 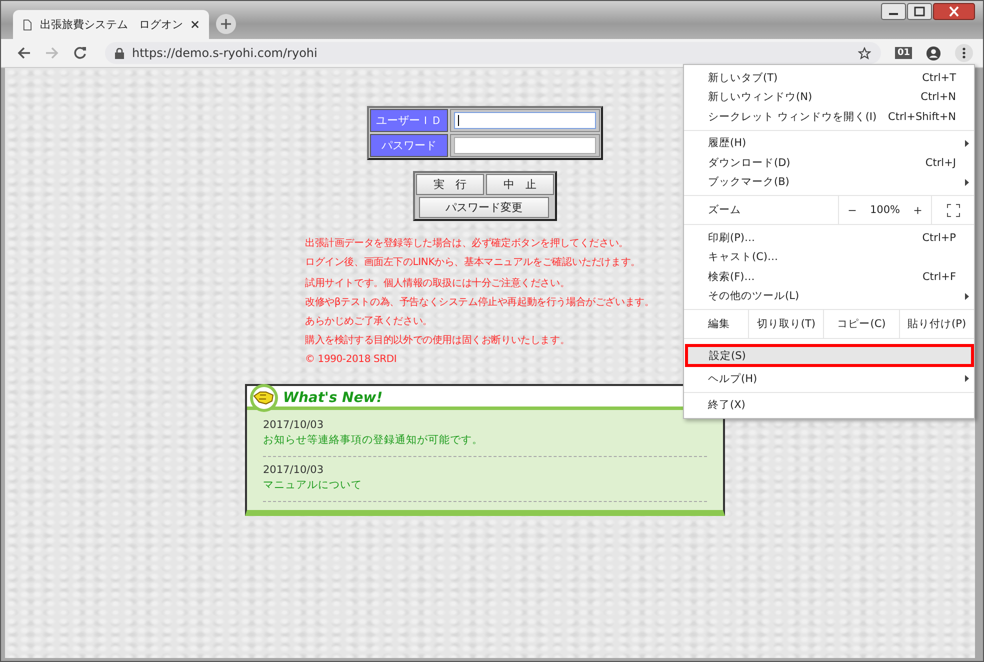 I want to click on star-icon, so click(x=865, y=53).